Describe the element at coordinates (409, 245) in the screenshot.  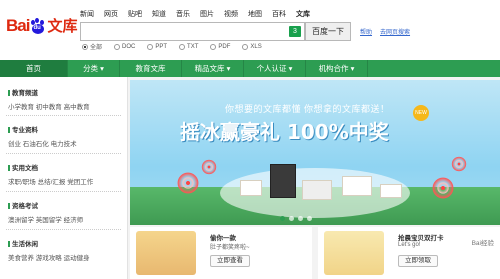
I see `card-subtitle: Let's go!` at that location.